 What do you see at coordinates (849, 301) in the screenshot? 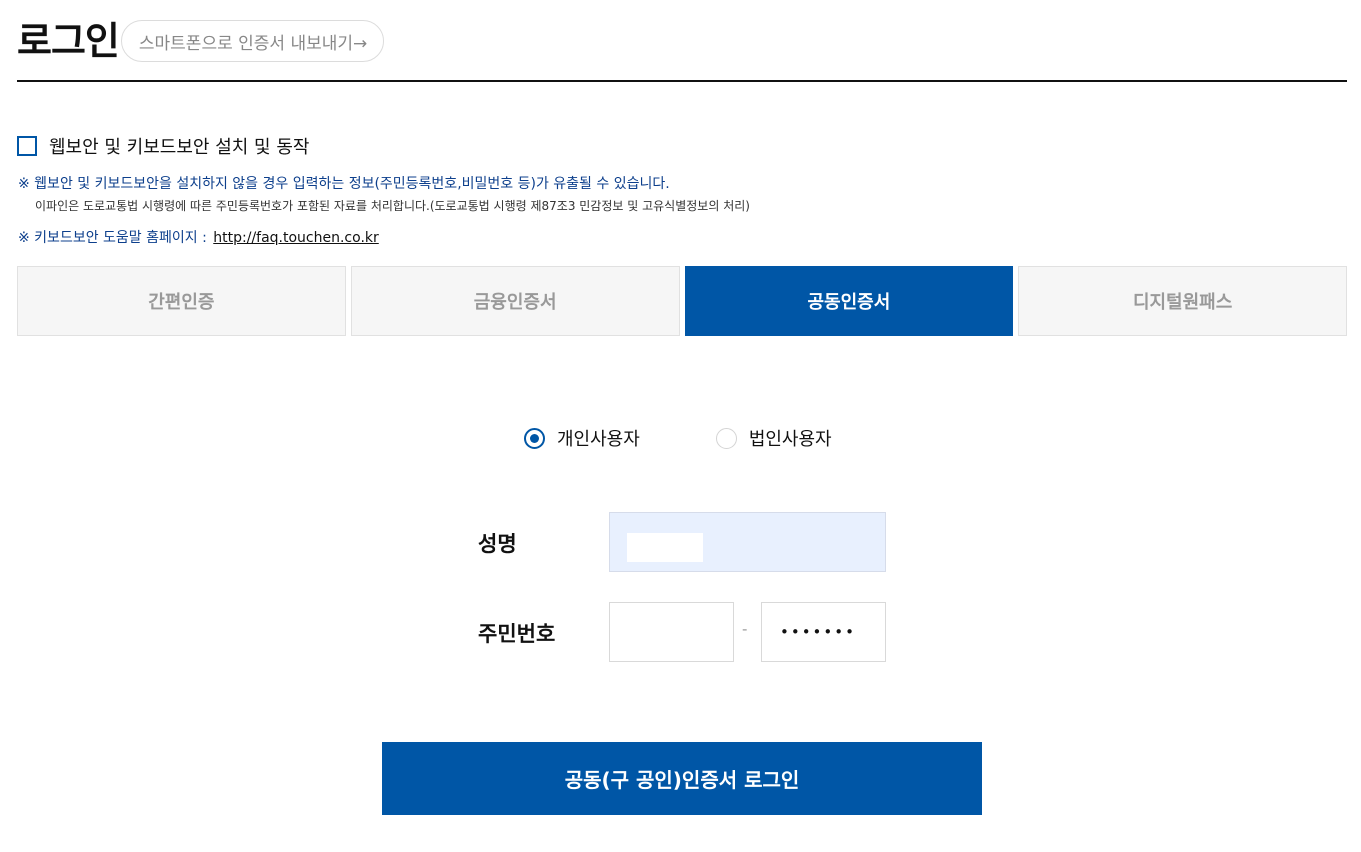
I see `tab-joint-certificate: 공동인증서` at bounding box center [849, 301].